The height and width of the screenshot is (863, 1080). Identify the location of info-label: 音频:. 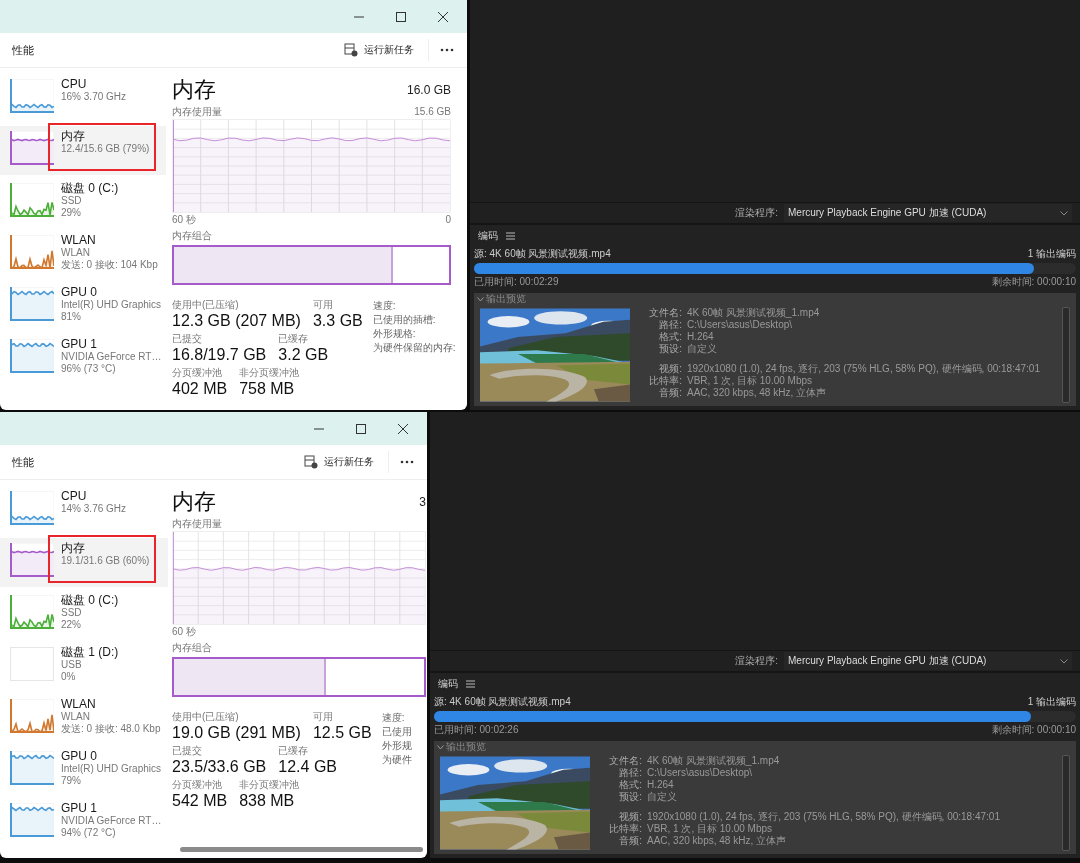
(670, 393).